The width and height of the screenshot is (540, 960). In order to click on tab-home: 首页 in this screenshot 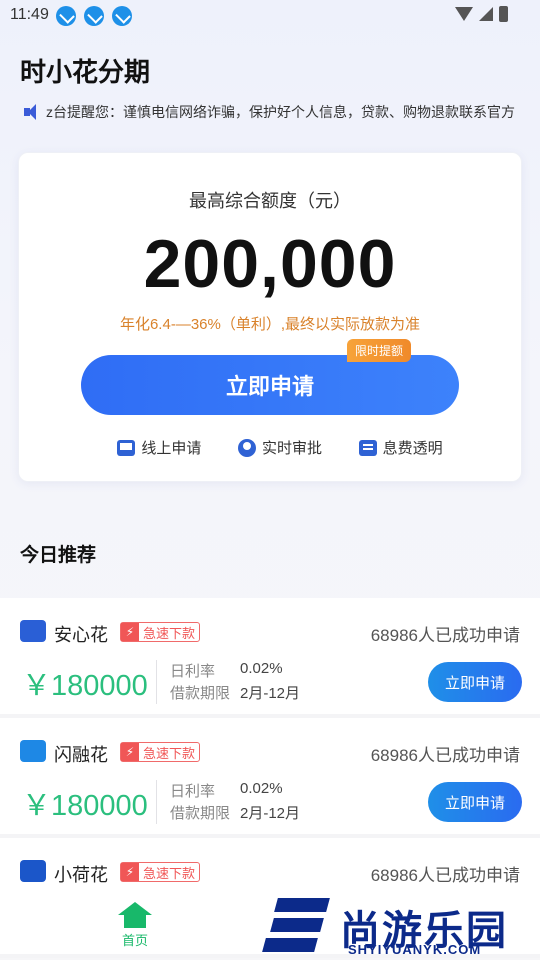, I will do `click(135, 925)`.